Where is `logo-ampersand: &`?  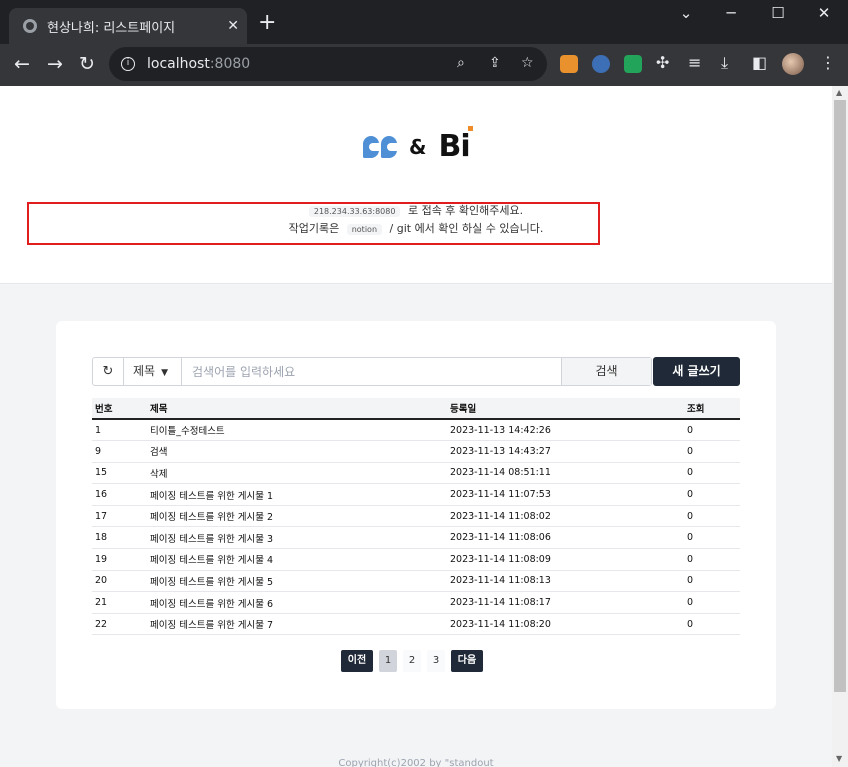 logo-ampersand: & is located at coordinates (418, 146).